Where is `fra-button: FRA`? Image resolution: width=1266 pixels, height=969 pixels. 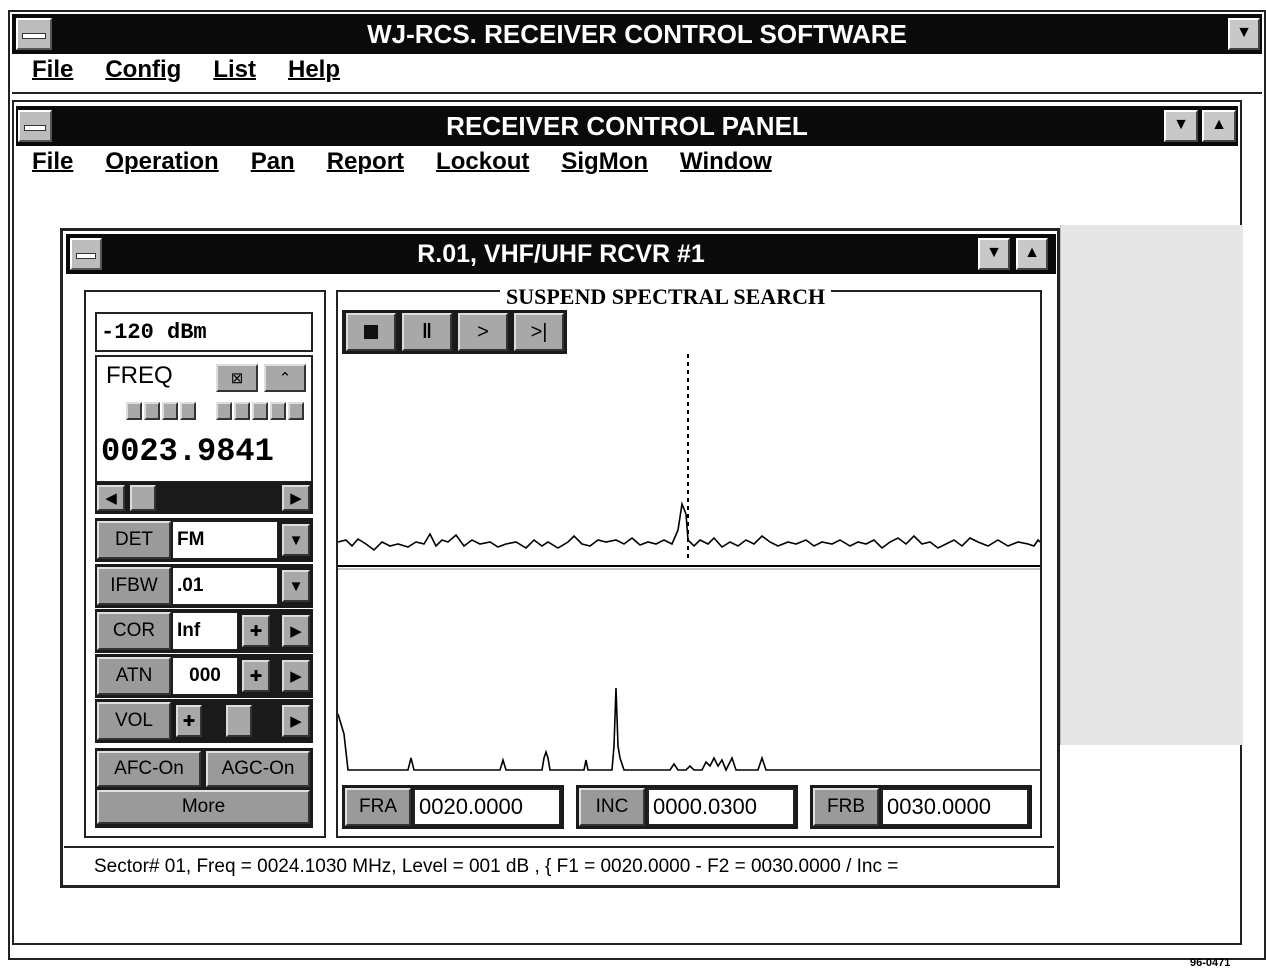 fra-button: FRA is located at coordinates (378, 807).